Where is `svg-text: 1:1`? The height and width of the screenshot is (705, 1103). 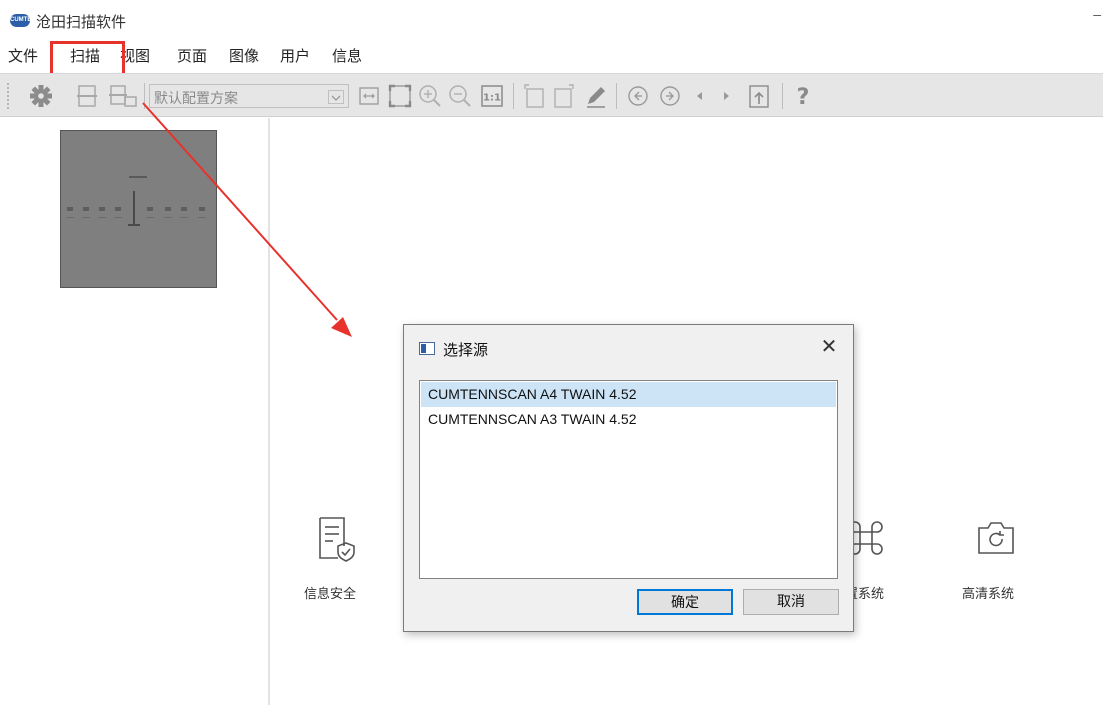
svg-text: 1:1 is located at coordinates (492, 98).